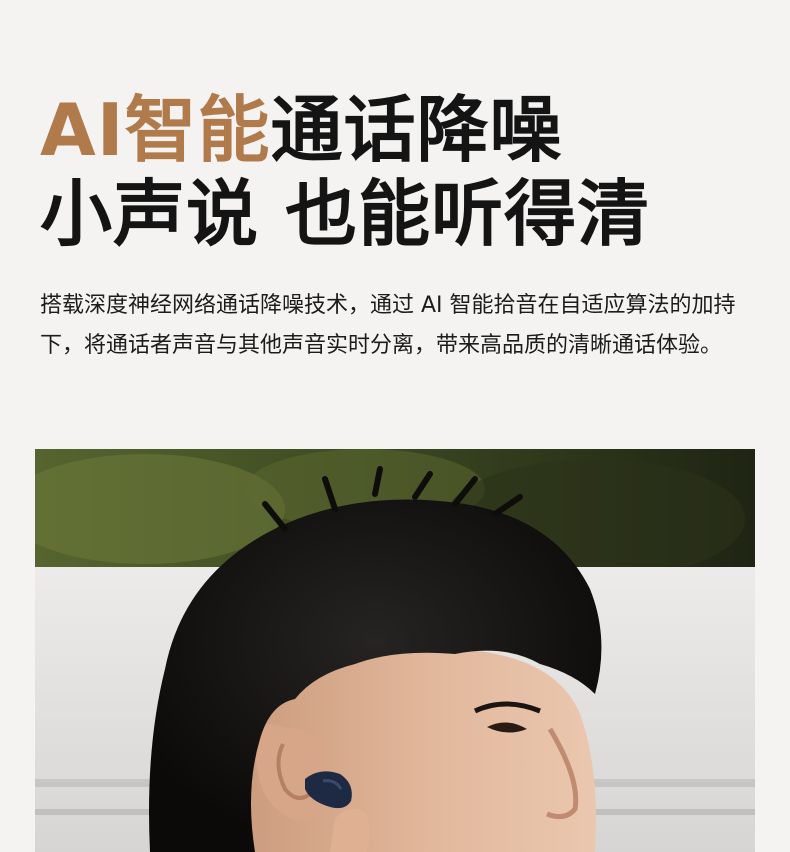 This screenshot has height=852, width=790. What do you see at coordinates (155, 130) in the screenshot?
I see `headline-accent: AI智能` at bounding box center [155, 130].